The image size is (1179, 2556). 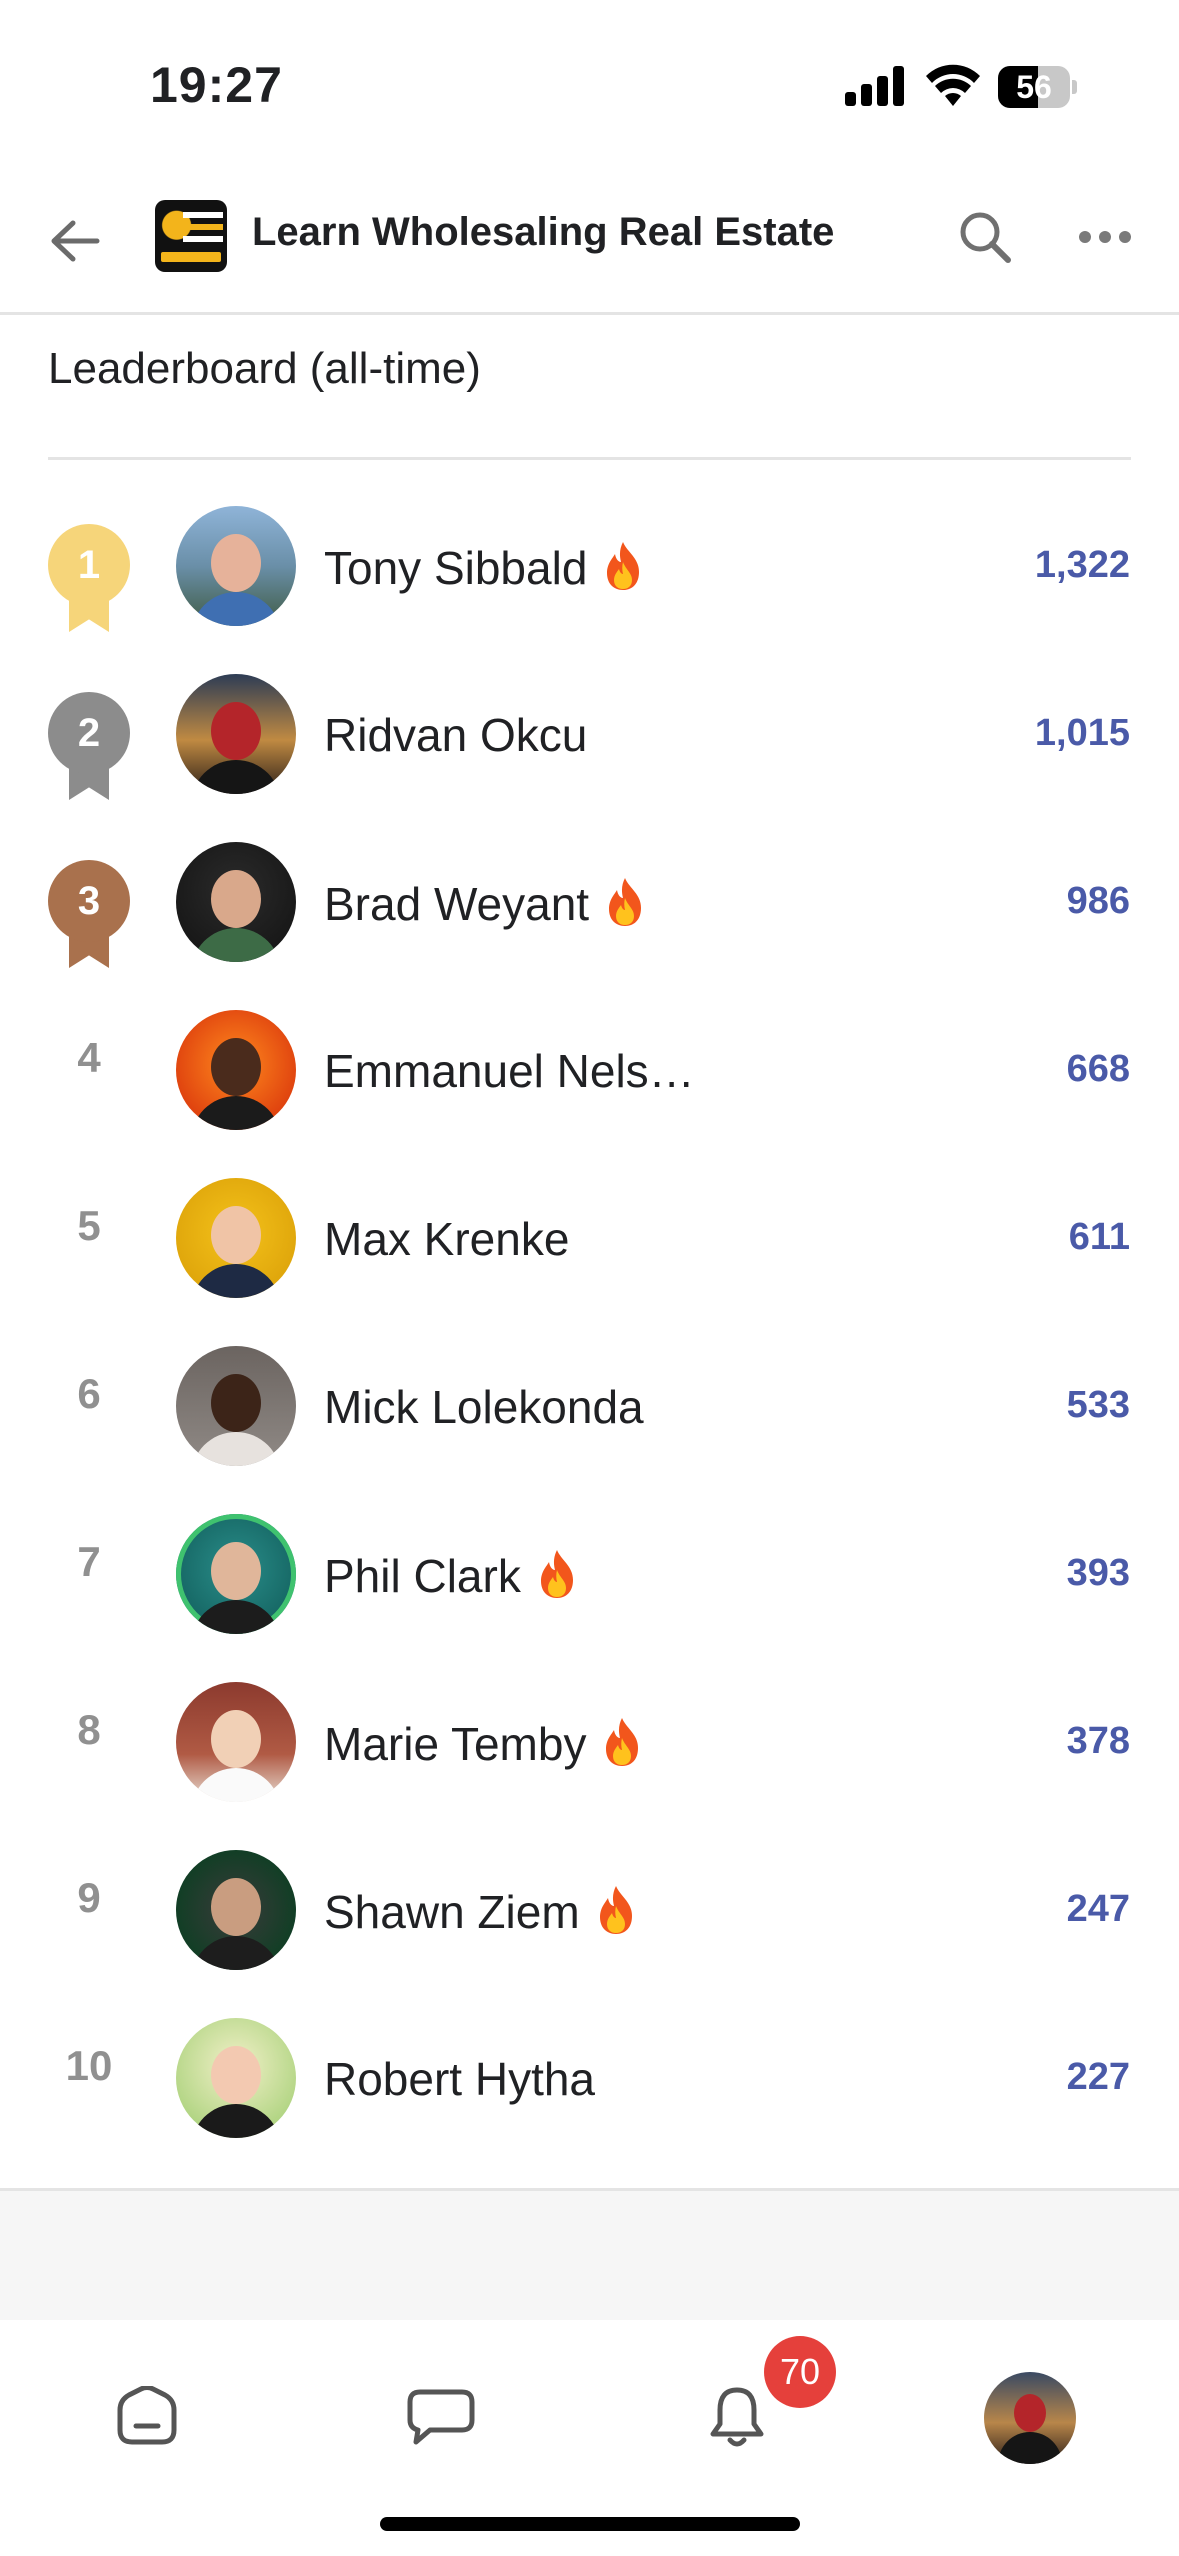 I want to click on member-name-text: Robert Hytha, so click(x=460, y=2079).